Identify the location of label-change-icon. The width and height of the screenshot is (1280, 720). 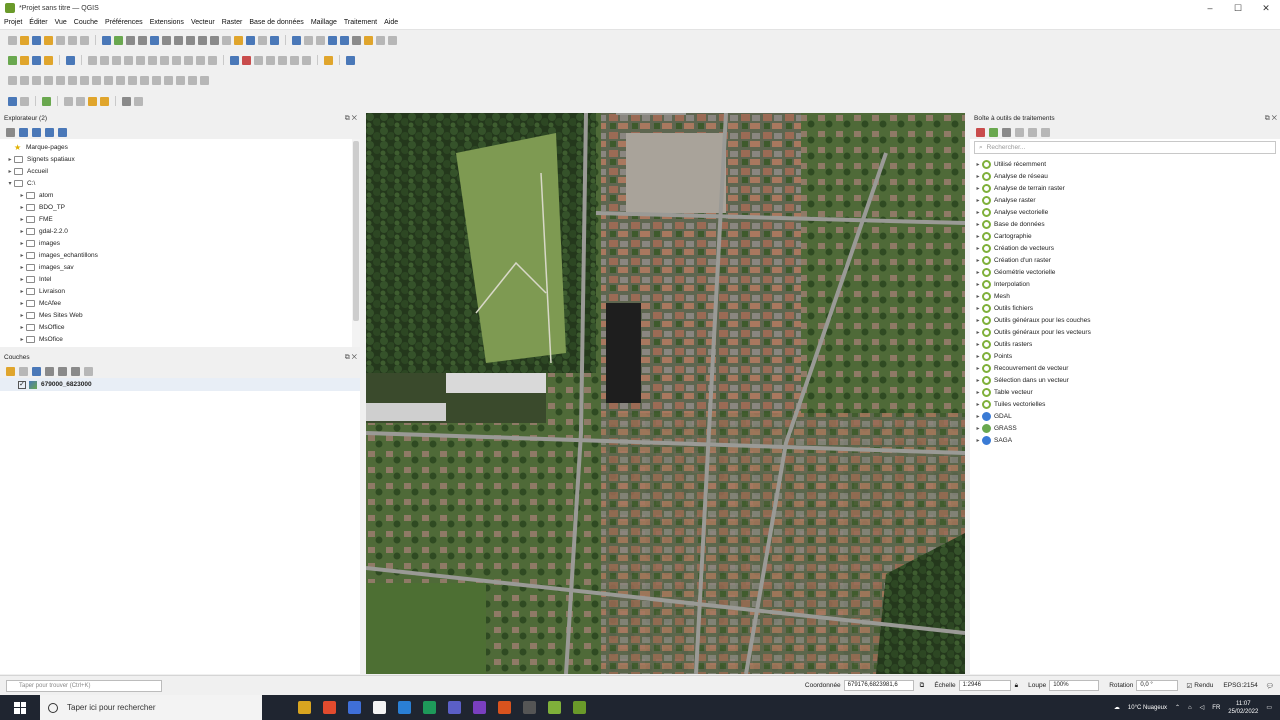
(306, 60).